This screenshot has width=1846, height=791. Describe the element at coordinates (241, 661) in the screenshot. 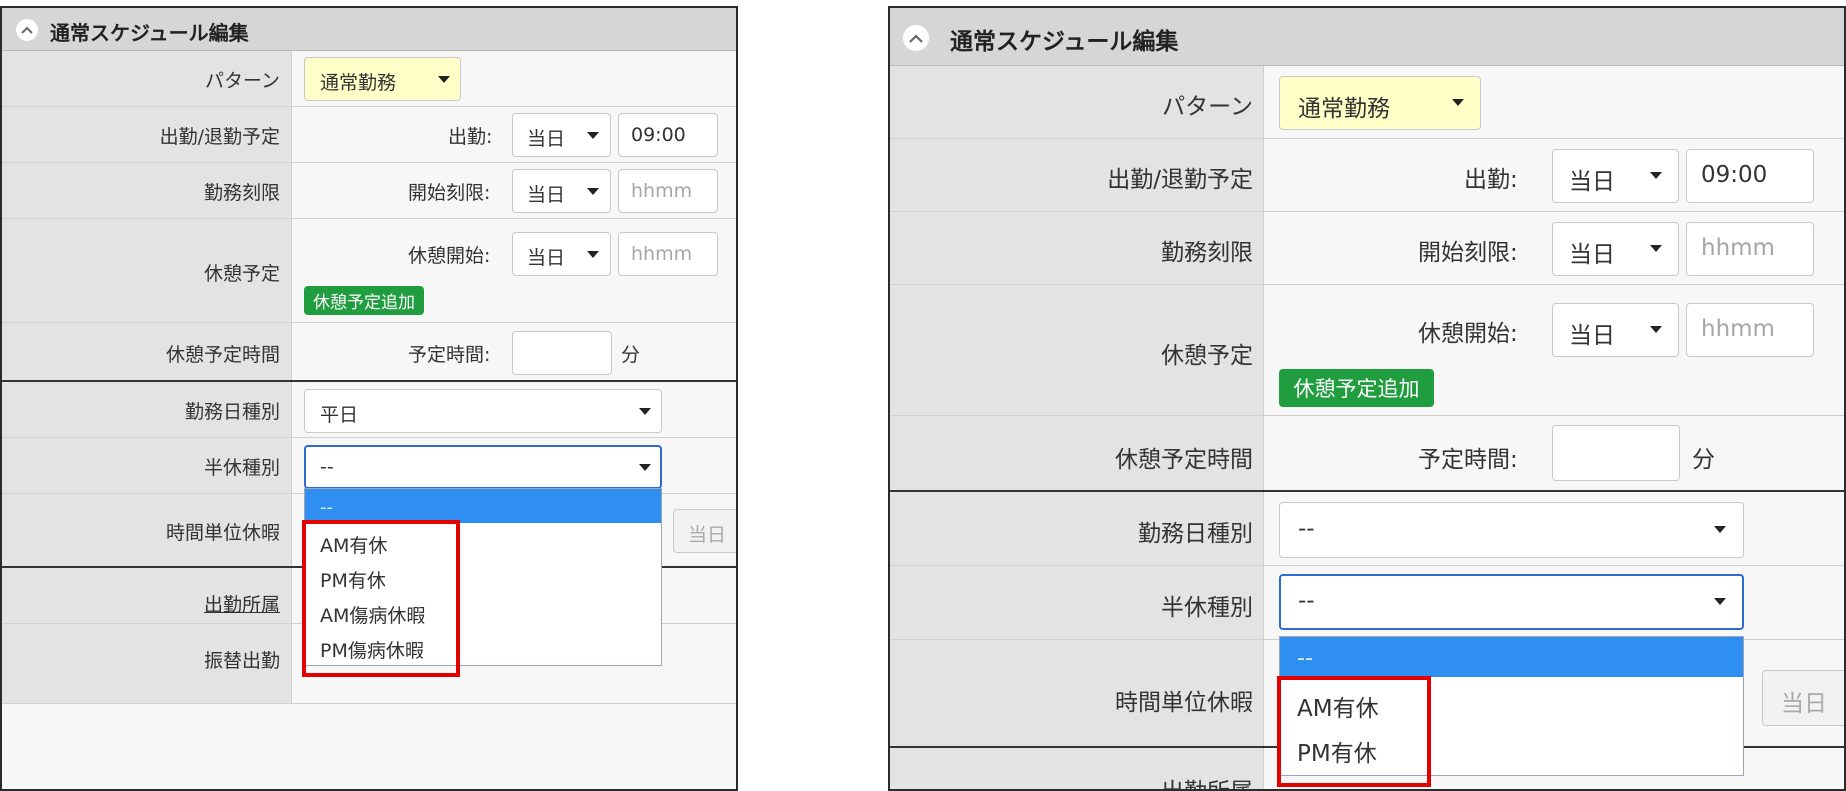

I see `substitute-label: 振替出勤` at that location.